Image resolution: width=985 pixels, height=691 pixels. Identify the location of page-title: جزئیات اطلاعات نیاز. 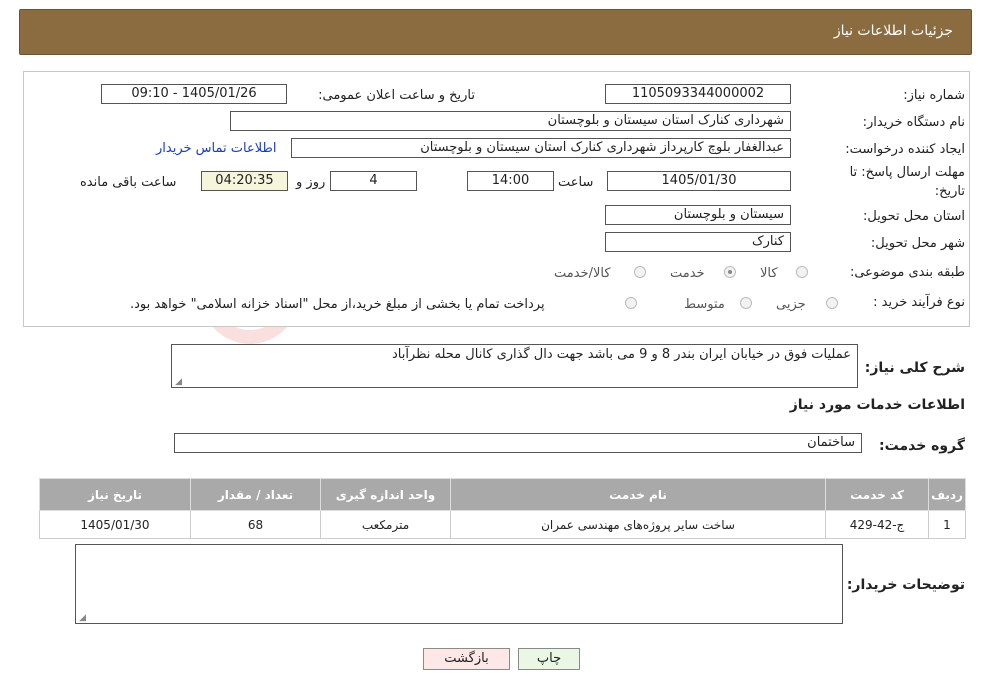
(893, 31).